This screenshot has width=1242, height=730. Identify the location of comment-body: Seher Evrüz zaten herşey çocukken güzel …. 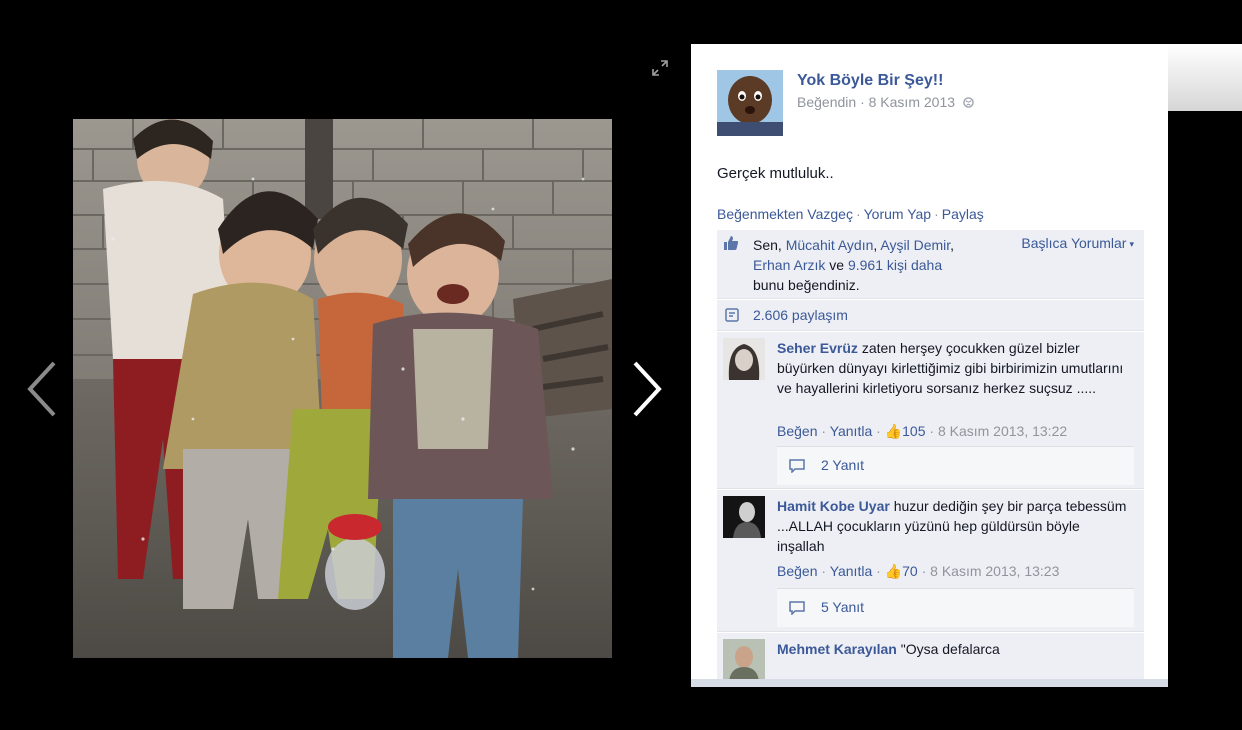
(953, 368).